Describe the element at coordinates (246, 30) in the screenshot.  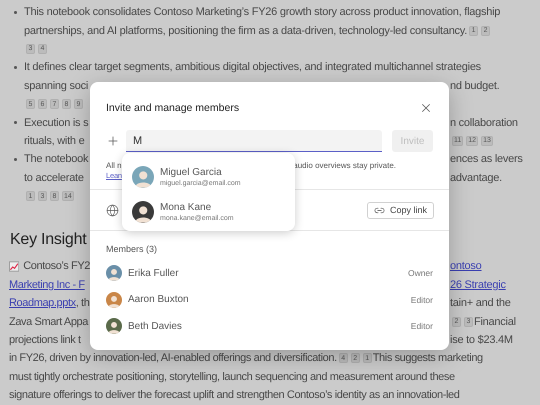
I see `body-text: partnerships, and AI platforms, positioning the firm as a data-driven, technology-led consultancy.` at that location.